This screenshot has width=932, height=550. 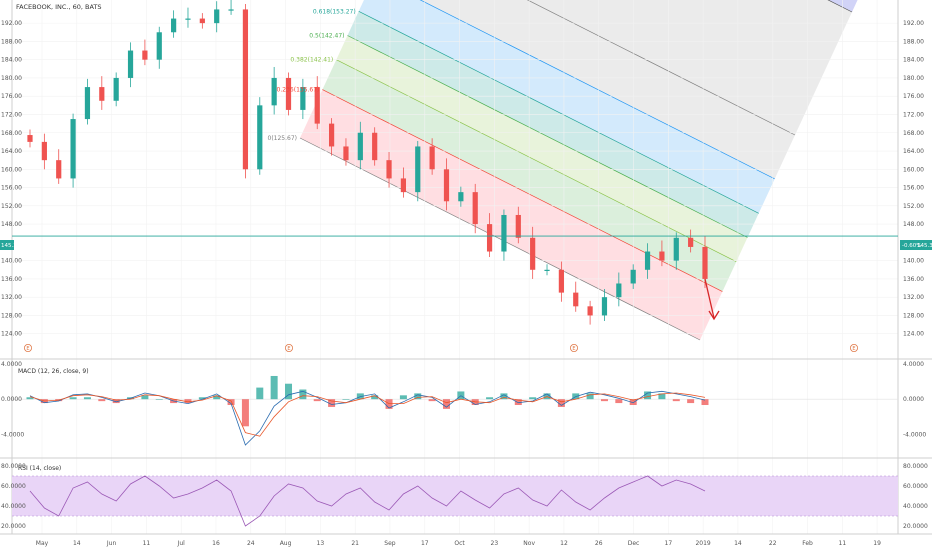 I want to click on price-tick-left: 188.00, so click(x=11, y=41).